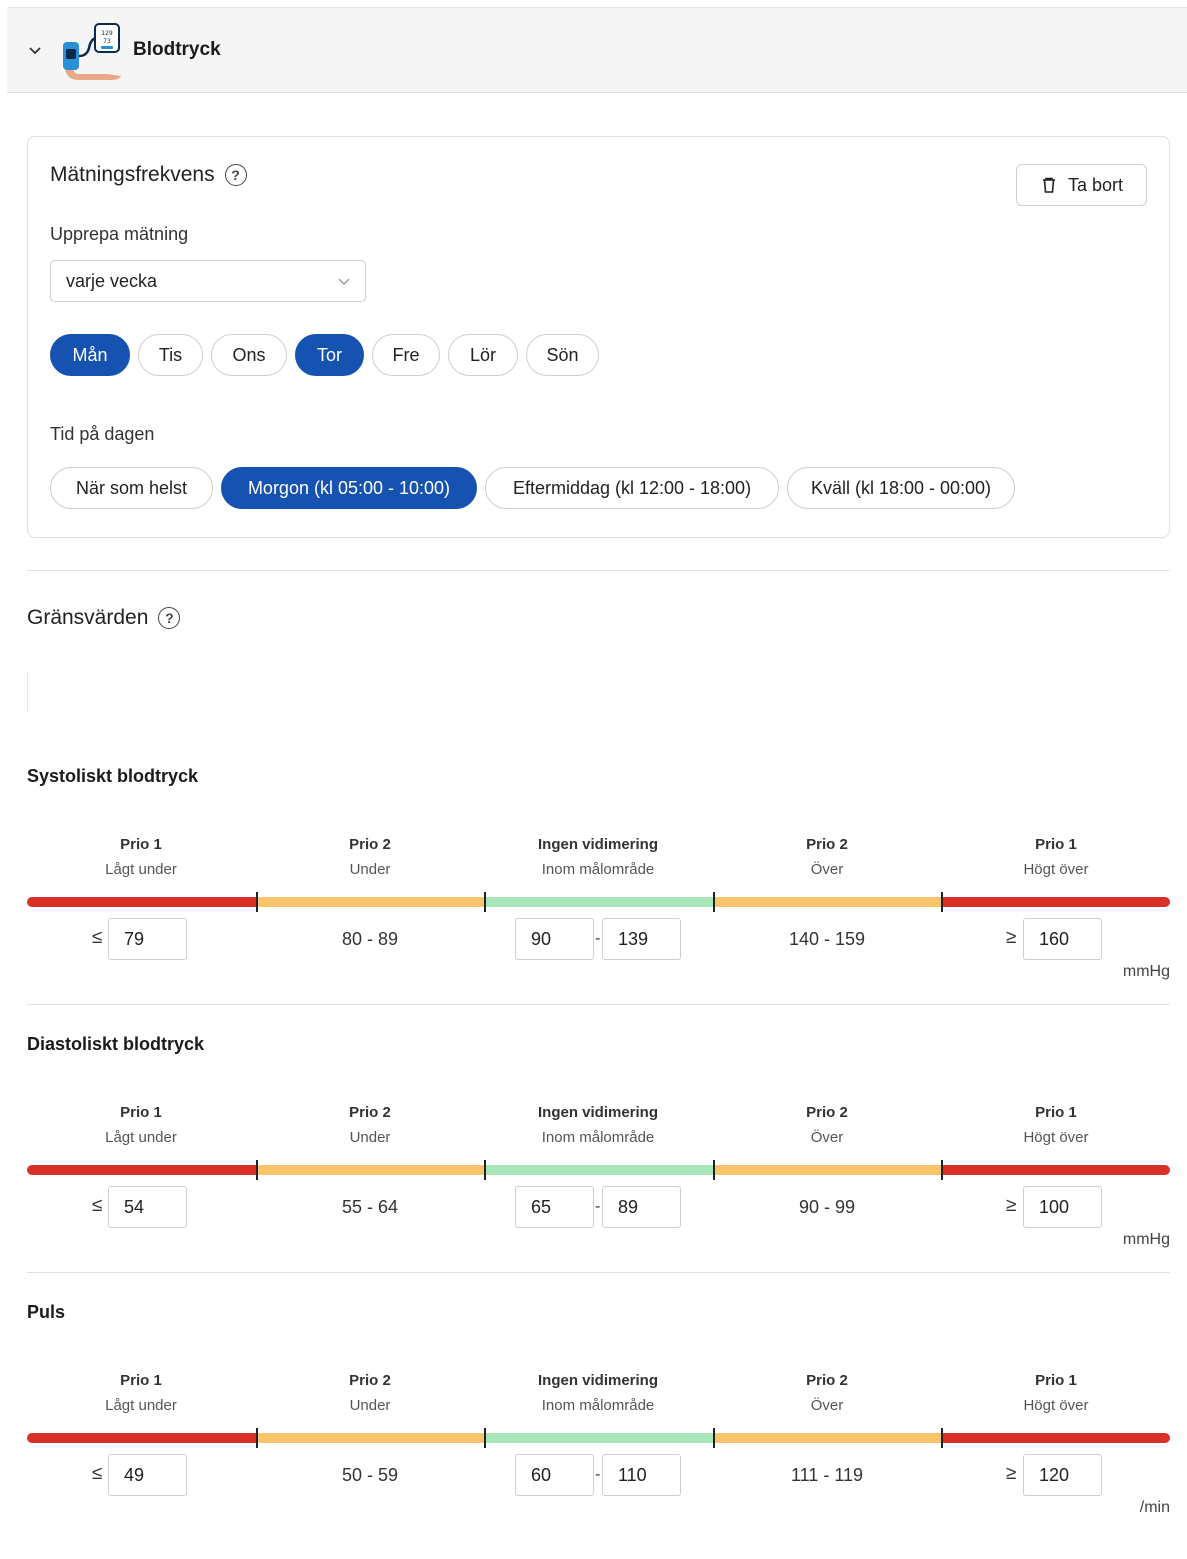 This screenshot has width=1187, height=1559. I want to click on diastolic-title: Diastoliskt blodtryck, so click(116, 1044).